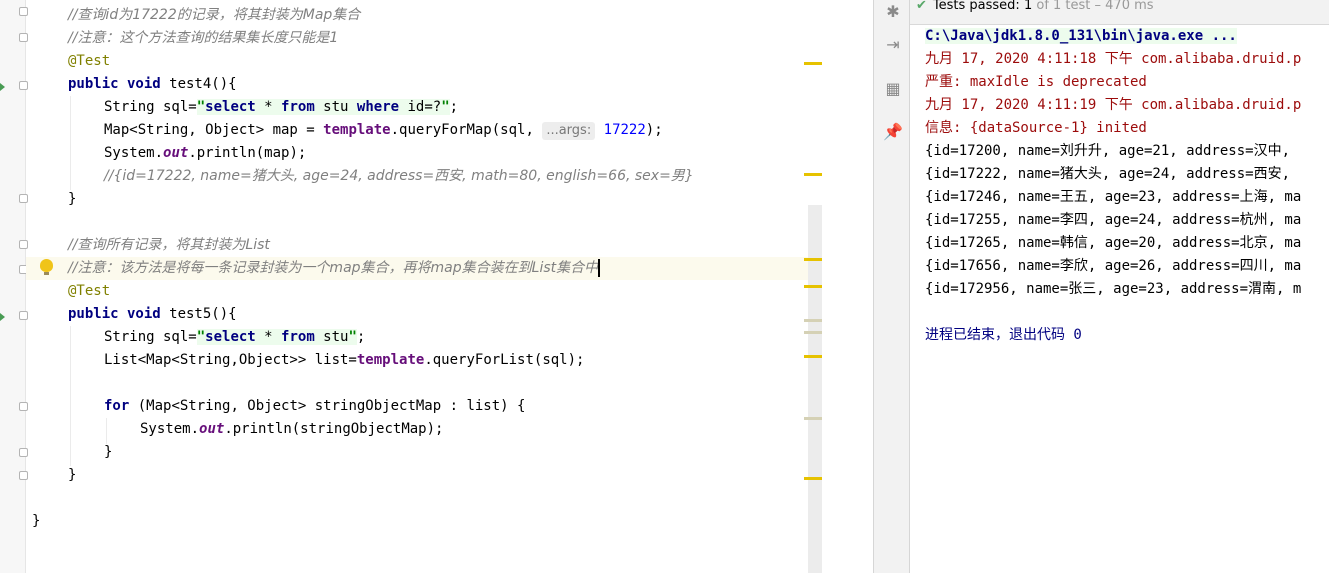 The width and height of the screenshot is (1329, 573). I want to click on exit-icon: ⇥, so click(893, 44).